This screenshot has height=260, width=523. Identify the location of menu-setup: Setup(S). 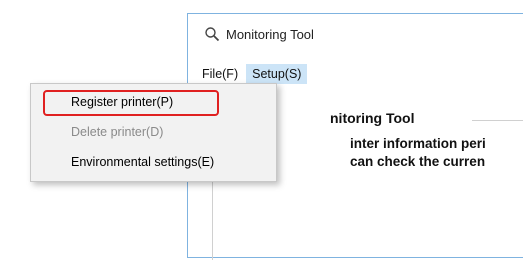
(277, 74).